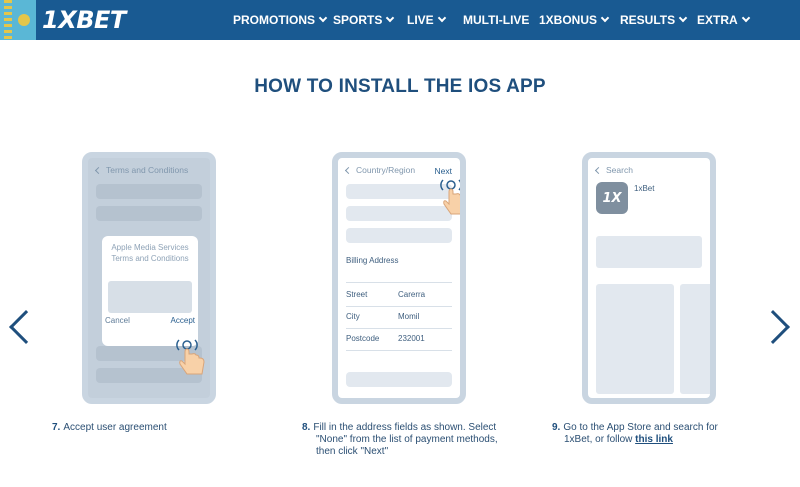 The image size is (800, 487). Describe the element at coordinates (353, 316) in the screenshot. I see `city-label: City` at that location.